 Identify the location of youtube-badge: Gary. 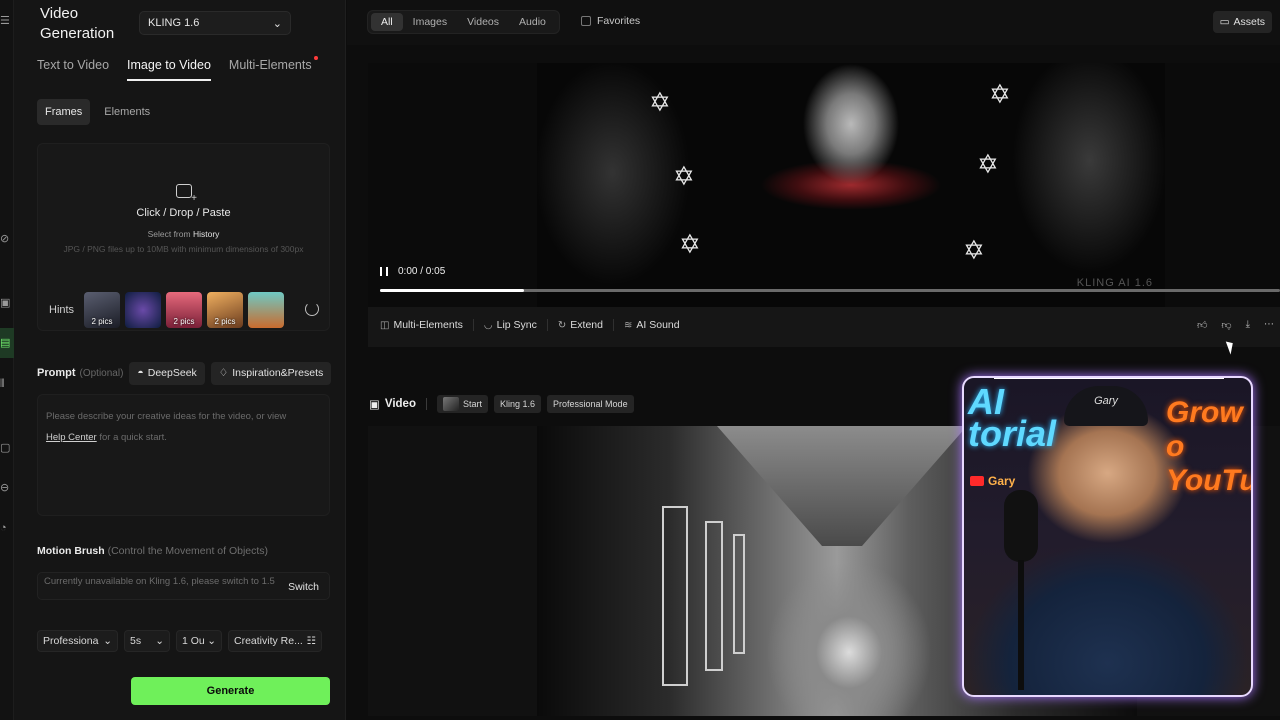
(992, 481).